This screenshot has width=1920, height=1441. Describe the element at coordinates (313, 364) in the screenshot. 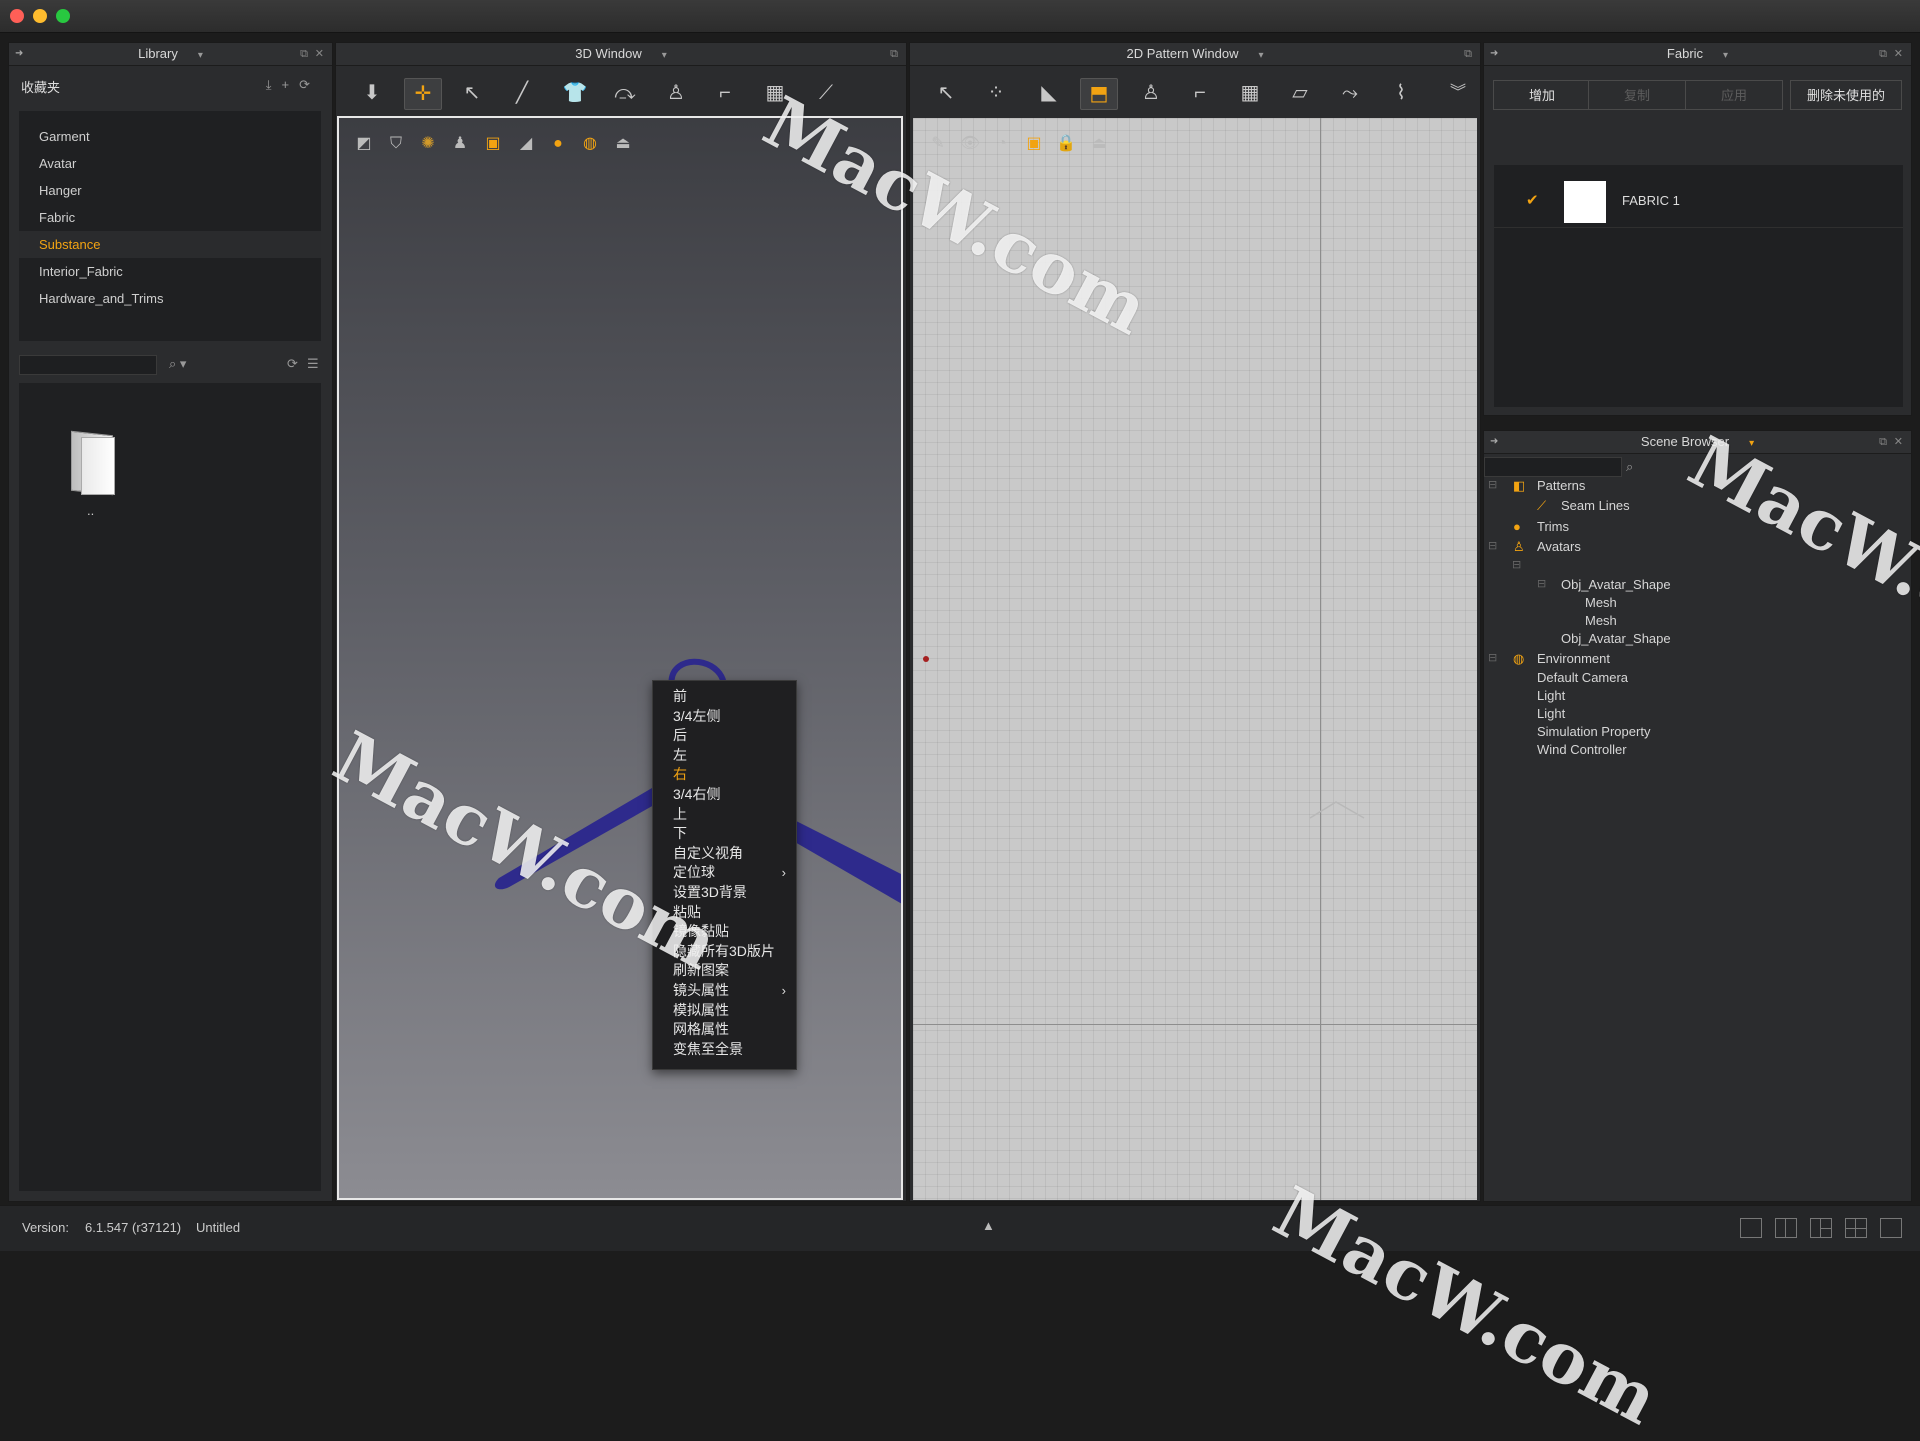

I see `list-view-icon: ☰` at that location.